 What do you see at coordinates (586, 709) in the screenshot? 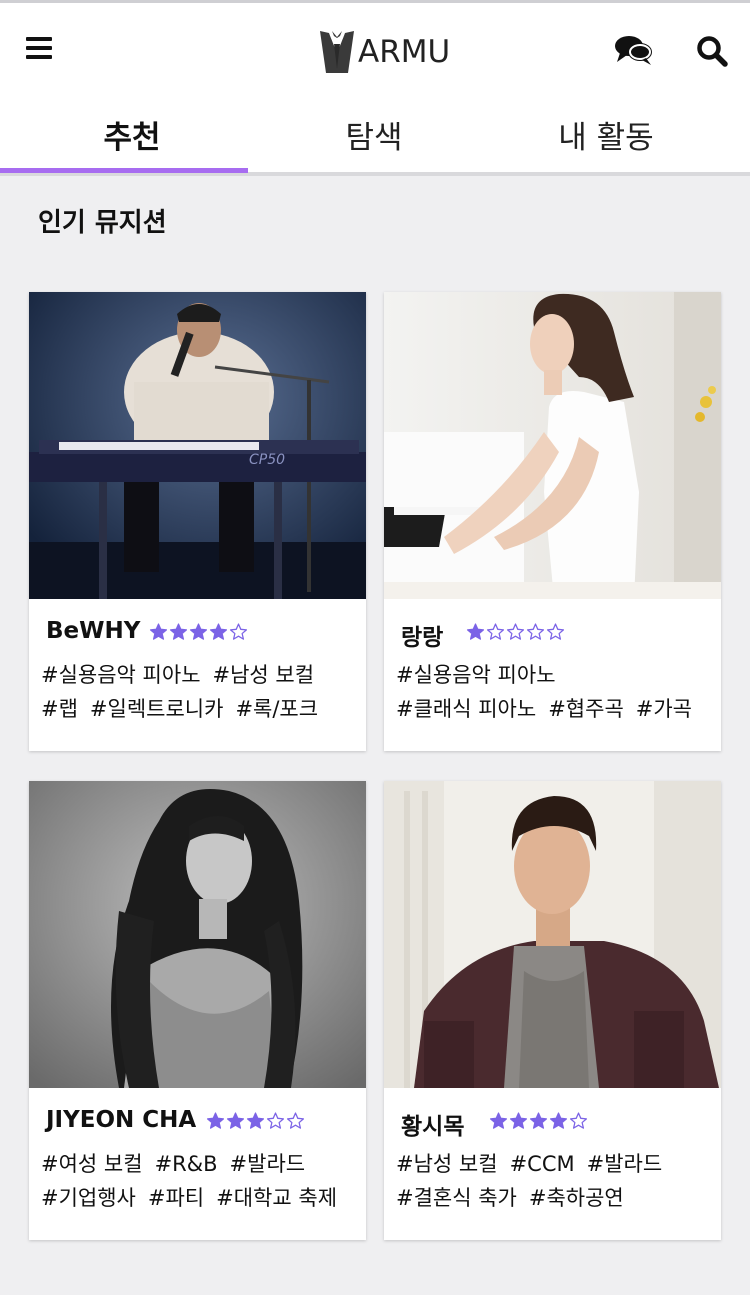
I see `tag: #협주곡` at bounding box center [586, 709].